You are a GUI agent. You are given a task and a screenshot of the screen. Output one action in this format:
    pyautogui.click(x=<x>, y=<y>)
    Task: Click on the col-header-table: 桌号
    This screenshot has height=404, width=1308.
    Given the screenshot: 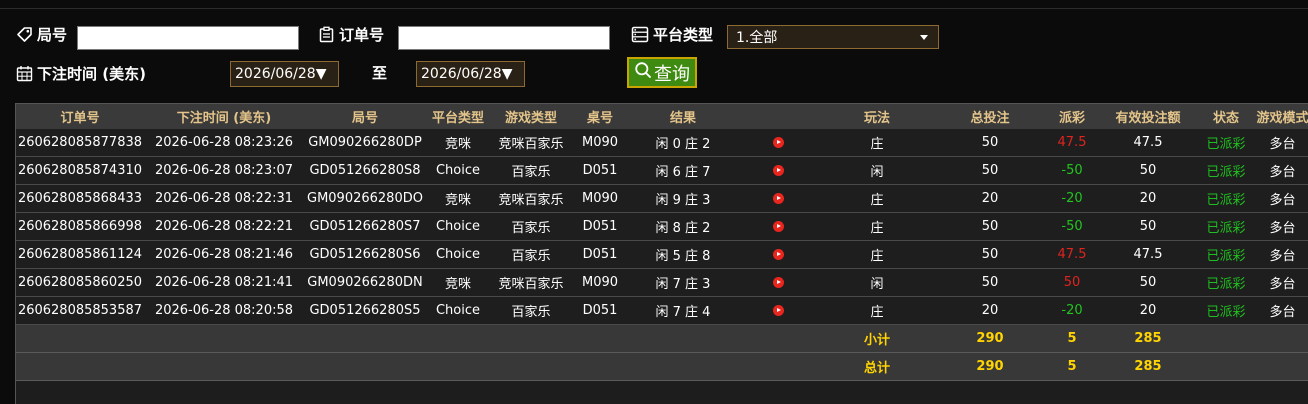 What is the action you would take?
    pyautogui.click(x=600, y=116)
    